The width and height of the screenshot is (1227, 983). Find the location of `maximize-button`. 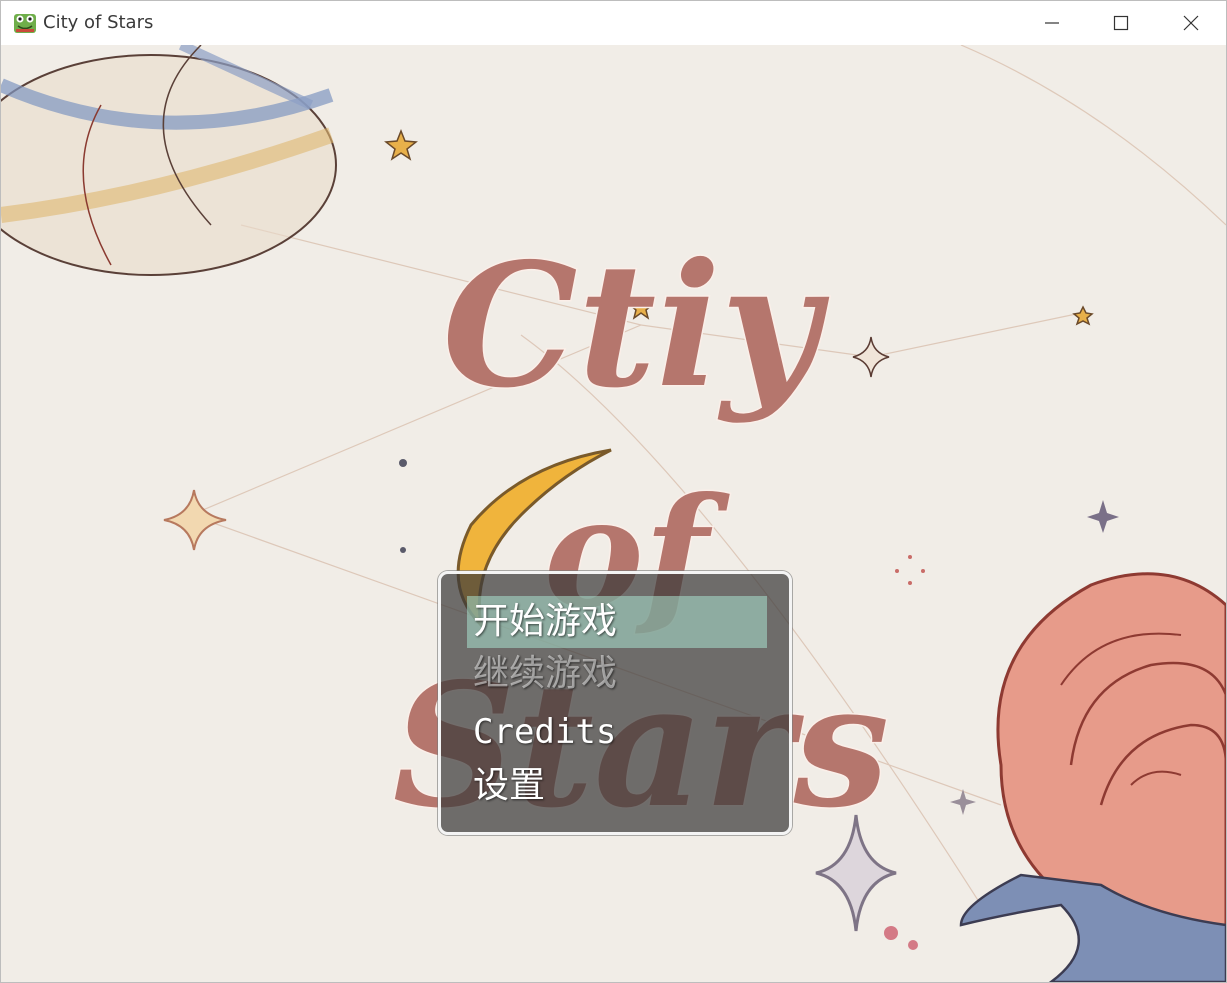

maximize-button is located at coordinates (1121, 23).